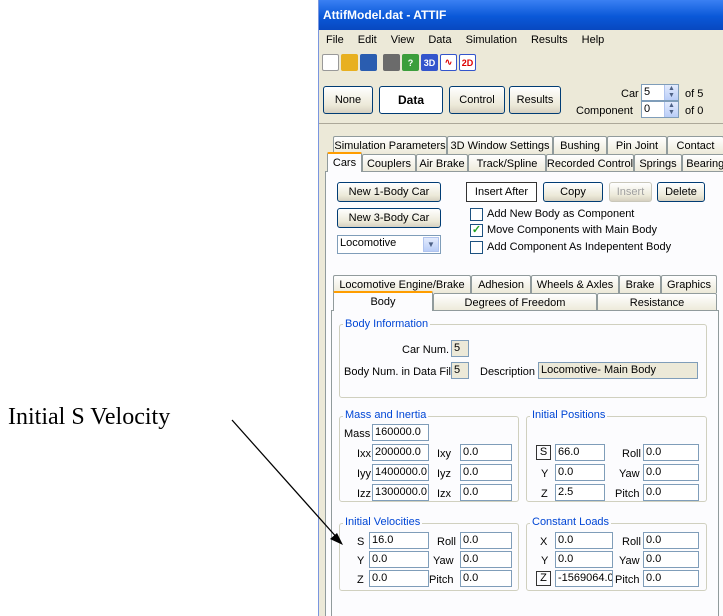  Describe the element at coordinates (361, 542) in the screenshot. I see `vel-s-label: S` at that location.